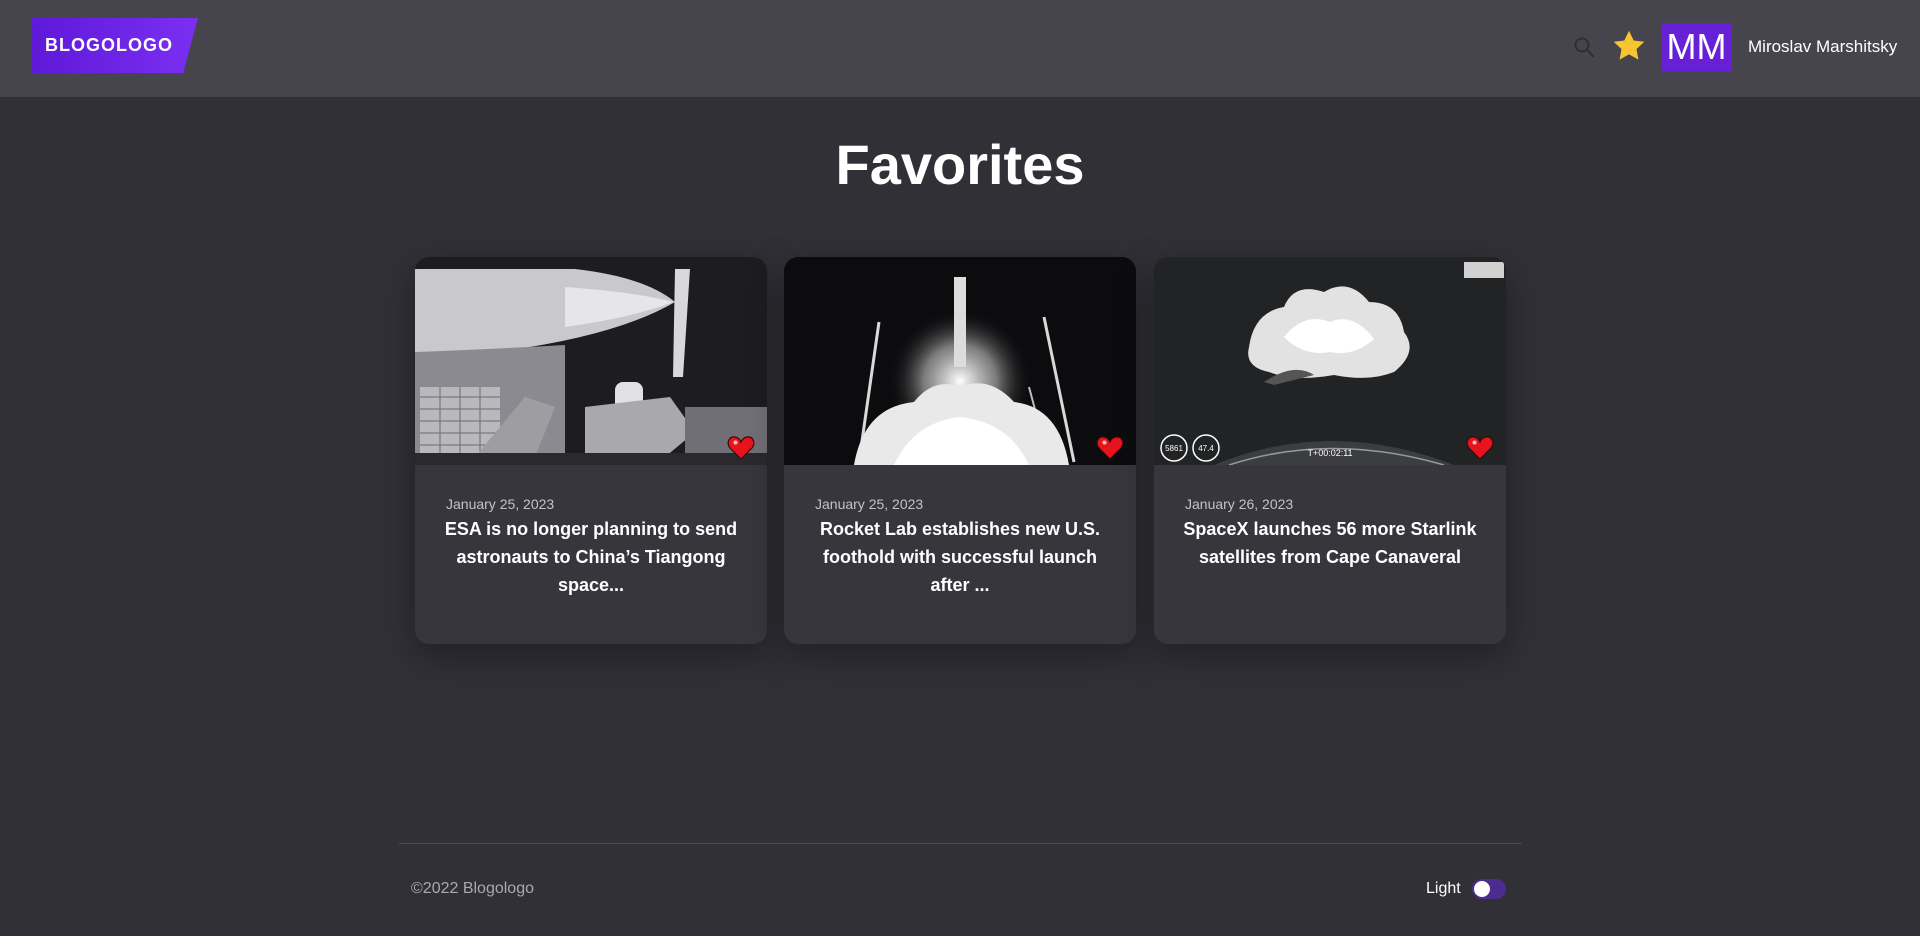 Image resolution: width=1920 pixels, height=936 pixels. I want to click on page-title: Favorites, so click(960, 164).